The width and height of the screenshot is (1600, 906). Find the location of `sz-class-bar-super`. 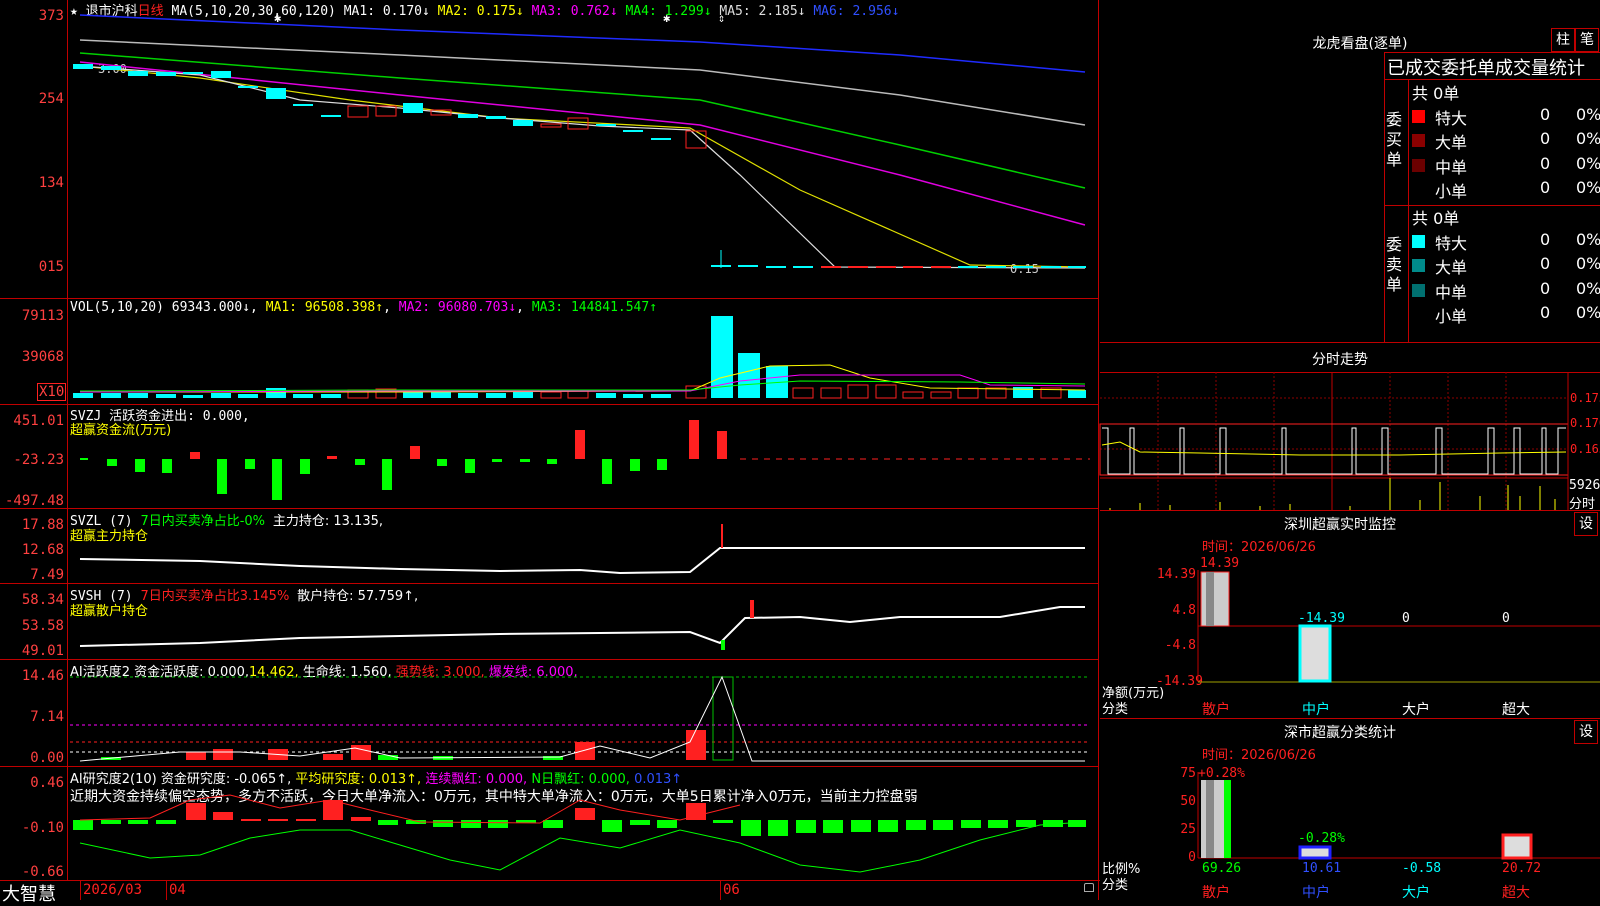

sz-class-bar-super is located at coordinates (1517, 846).